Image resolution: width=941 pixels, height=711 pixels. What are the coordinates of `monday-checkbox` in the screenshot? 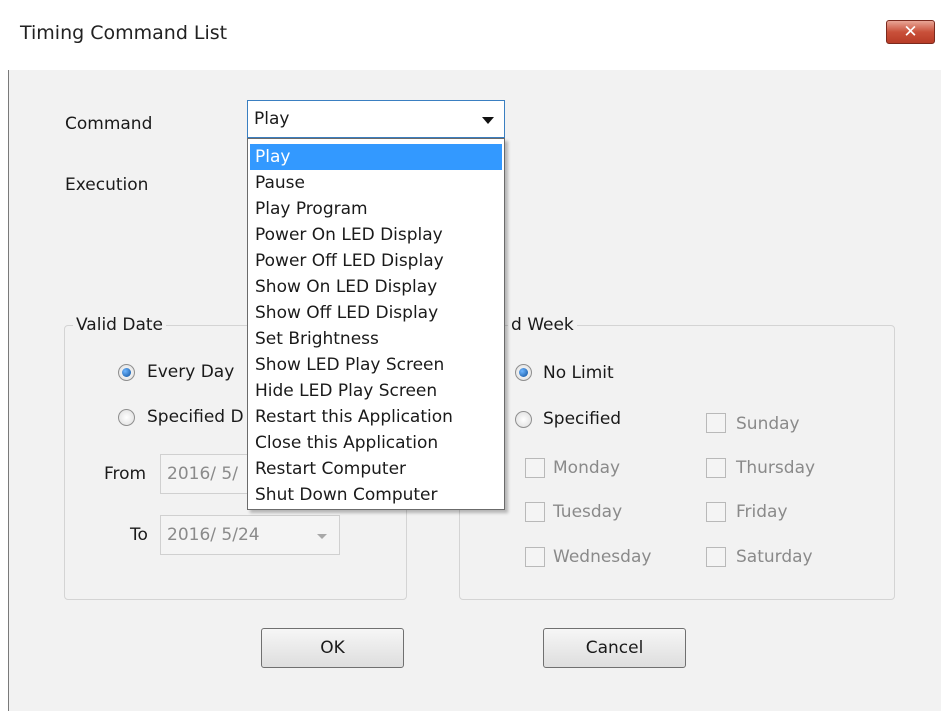 It's located at (535, 468).